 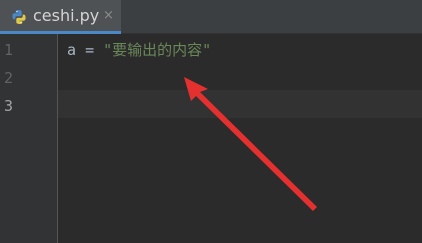 I want to click on code-line-1: a = "要输出的内容", so click(x=139, y=50).